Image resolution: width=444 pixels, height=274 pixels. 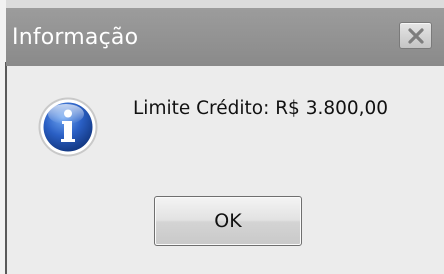 What do you see at coordinates (228, 221) in the screenshot?
I see `ok-button: OK` at bounding box center [228, 221].